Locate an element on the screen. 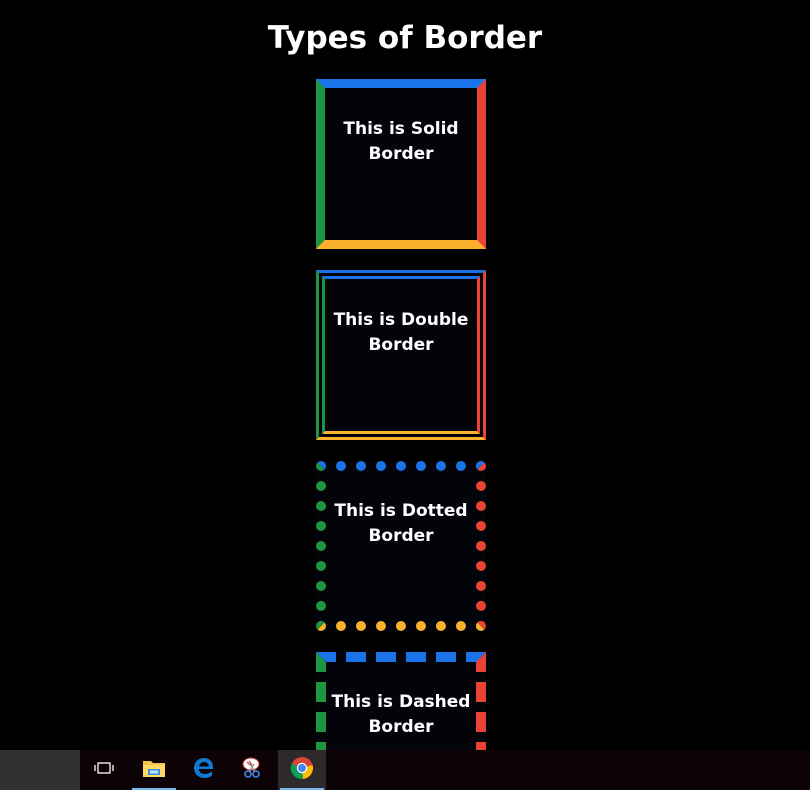  file-explorer-icon is located at coordinates (154, 770).